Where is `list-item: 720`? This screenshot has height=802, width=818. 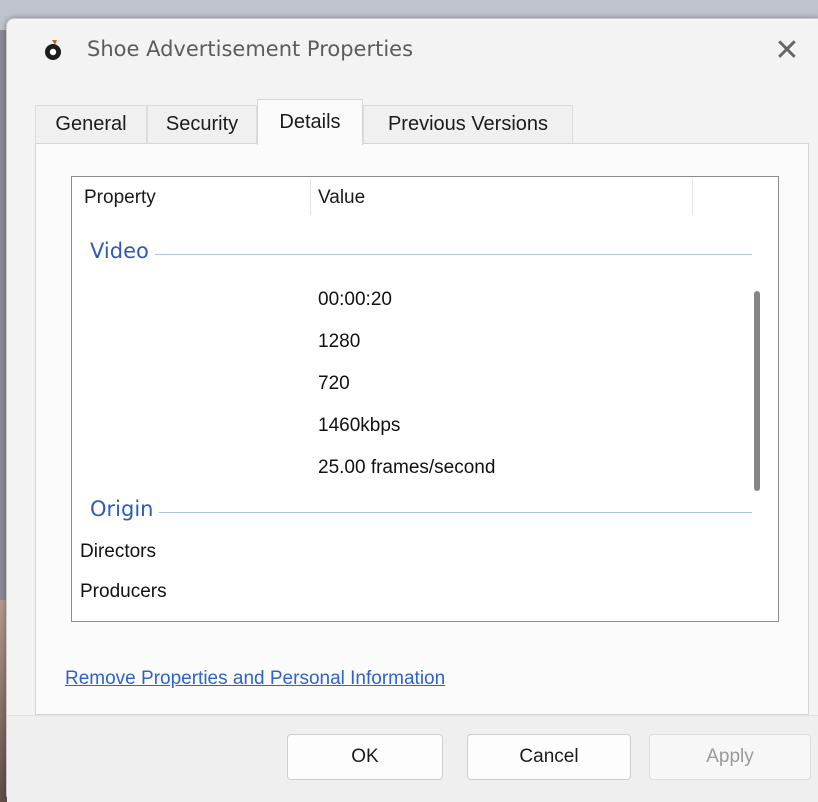
list-item: 720 is located at coordinates (412, 386).